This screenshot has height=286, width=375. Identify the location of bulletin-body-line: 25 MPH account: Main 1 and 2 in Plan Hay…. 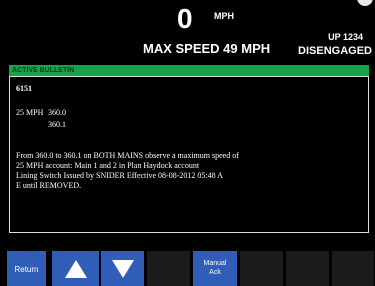
(108, 165).